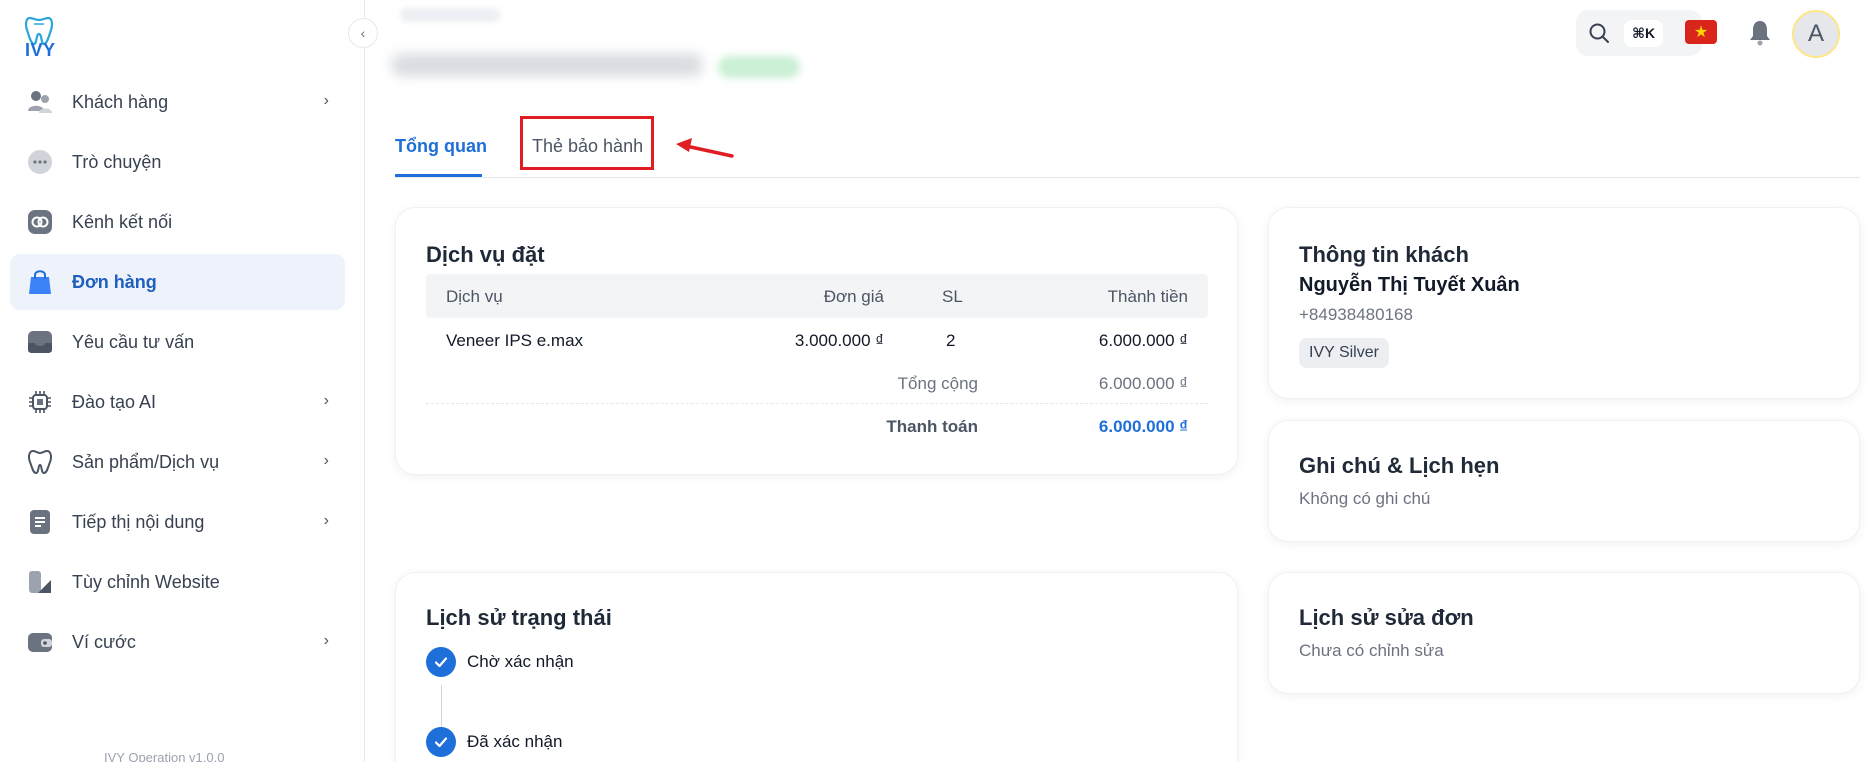  What do you see at coordinates (817, 296) in the screenshot?
I see `table-header: Dịch vụ Đơn giá SL Thành tiền` at bounding box center [817, 296].